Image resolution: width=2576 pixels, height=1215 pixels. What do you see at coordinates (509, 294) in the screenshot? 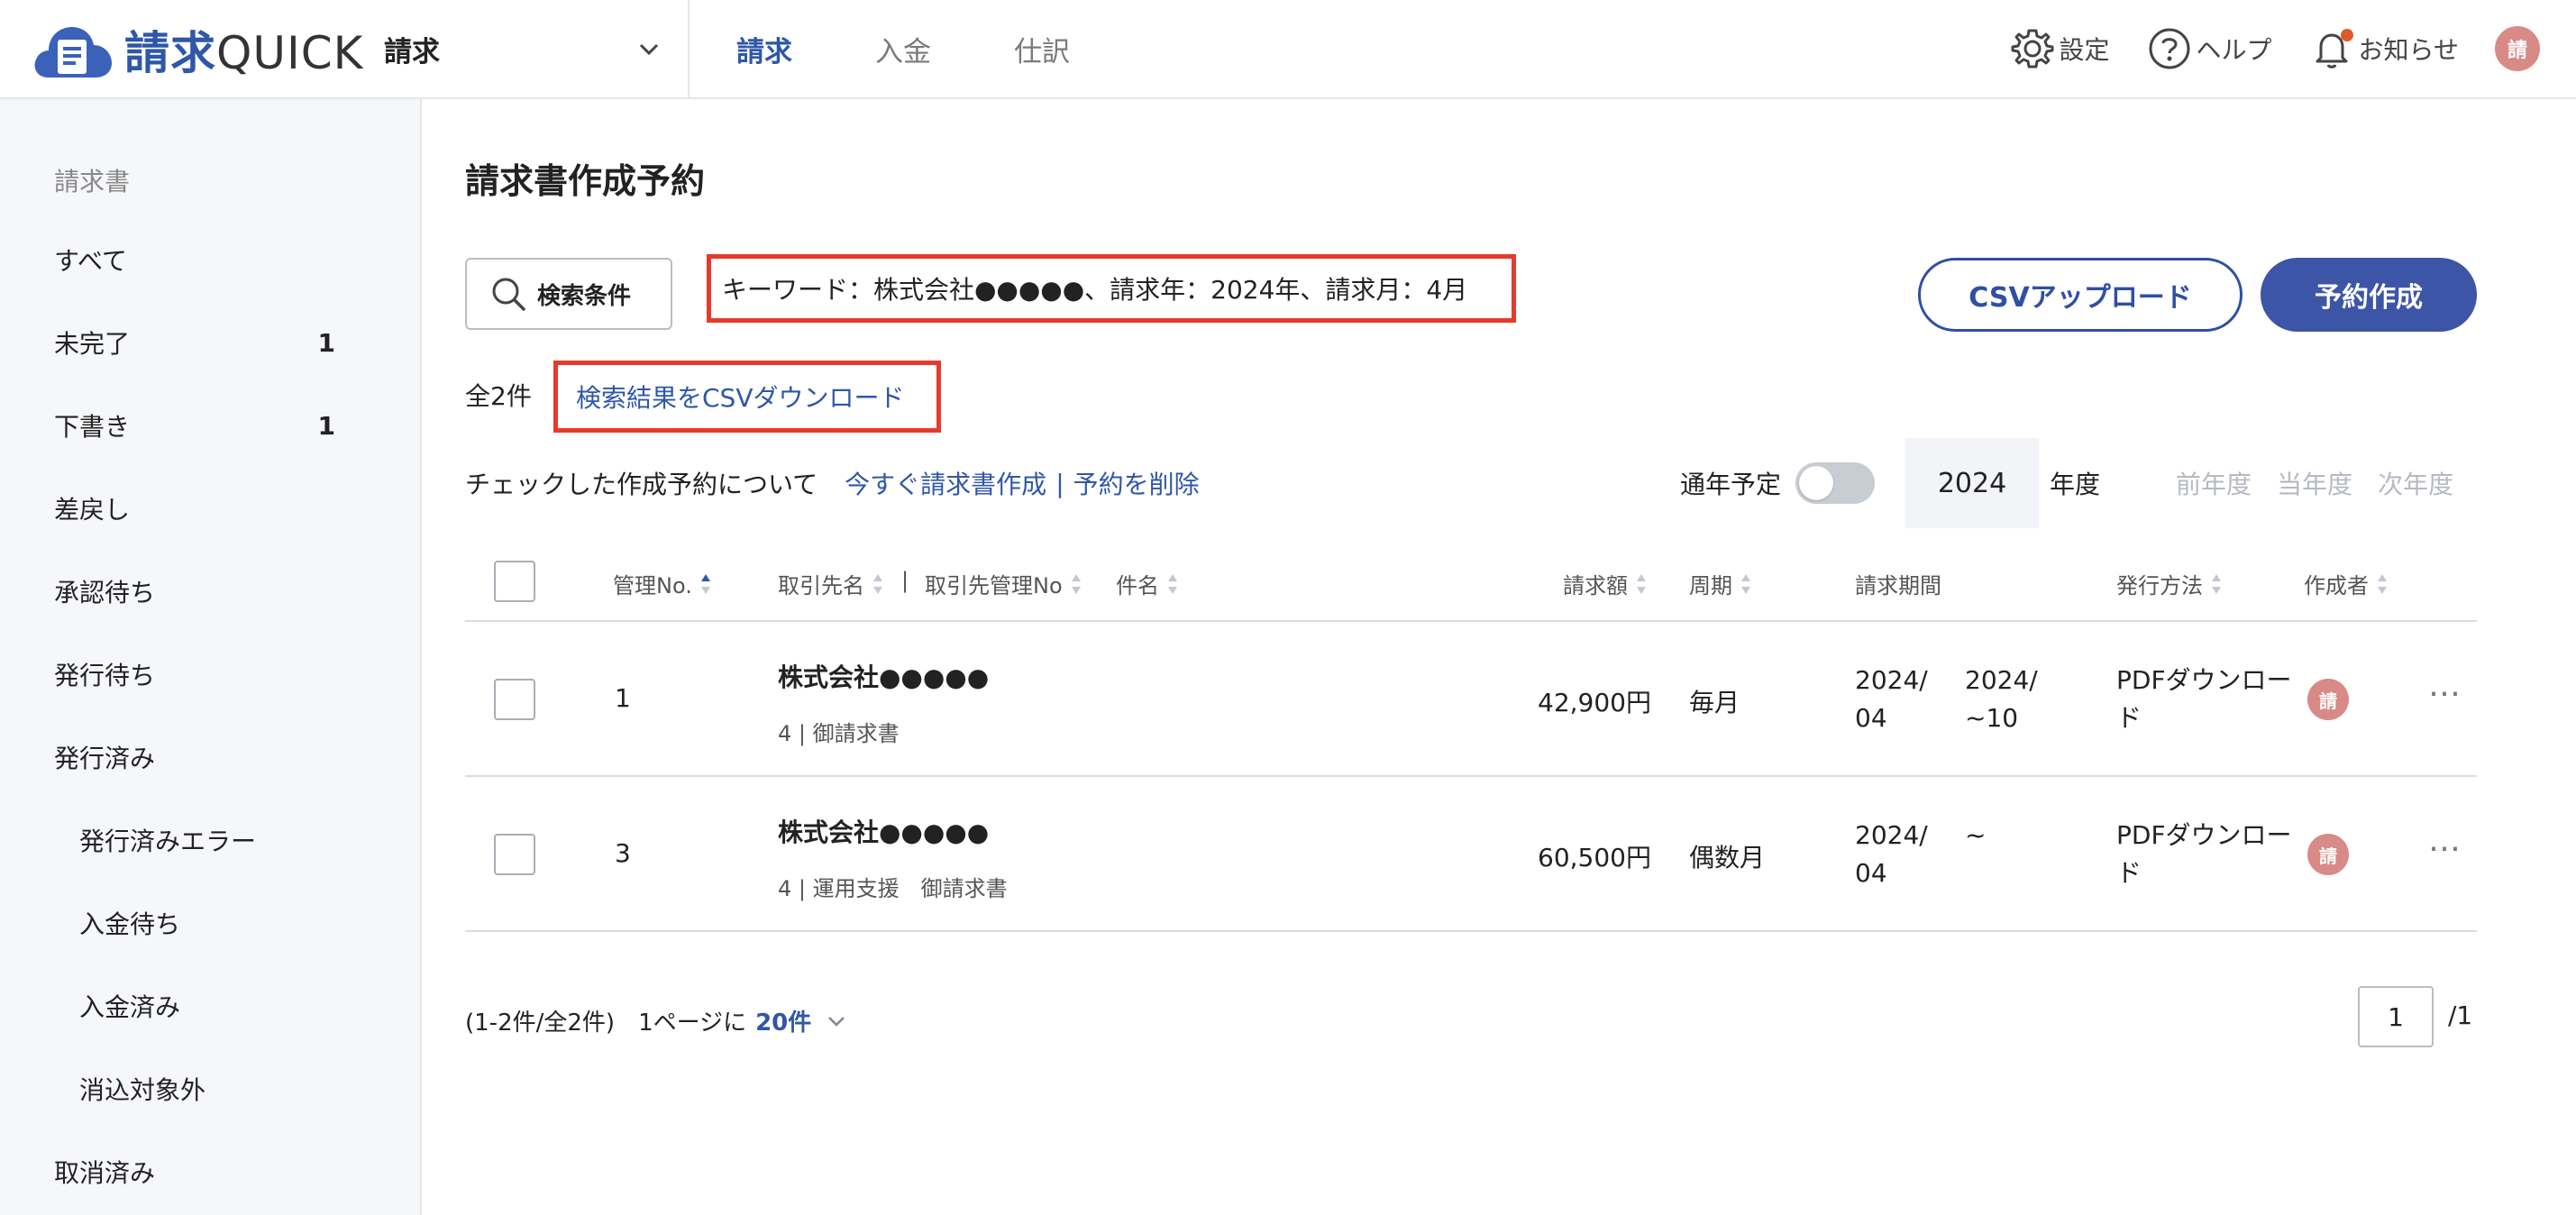
I see `search-icon` at bounding box center [509, 294].